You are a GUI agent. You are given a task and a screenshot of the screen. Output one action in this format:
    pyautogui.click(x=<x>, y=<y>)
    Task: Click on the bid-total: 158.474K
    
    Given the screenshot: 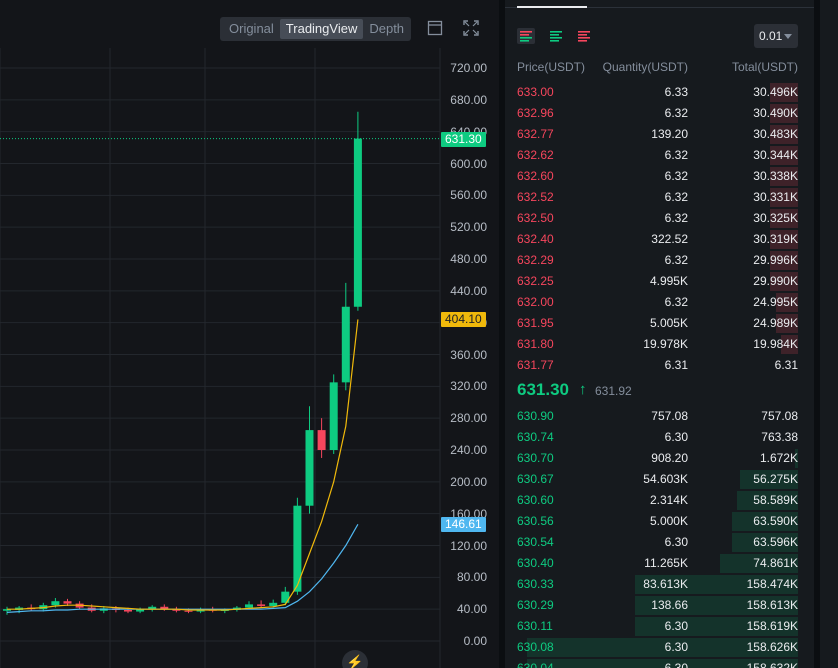 What is the action you would take?
    pyautogui.click(x=772, y=584)
    